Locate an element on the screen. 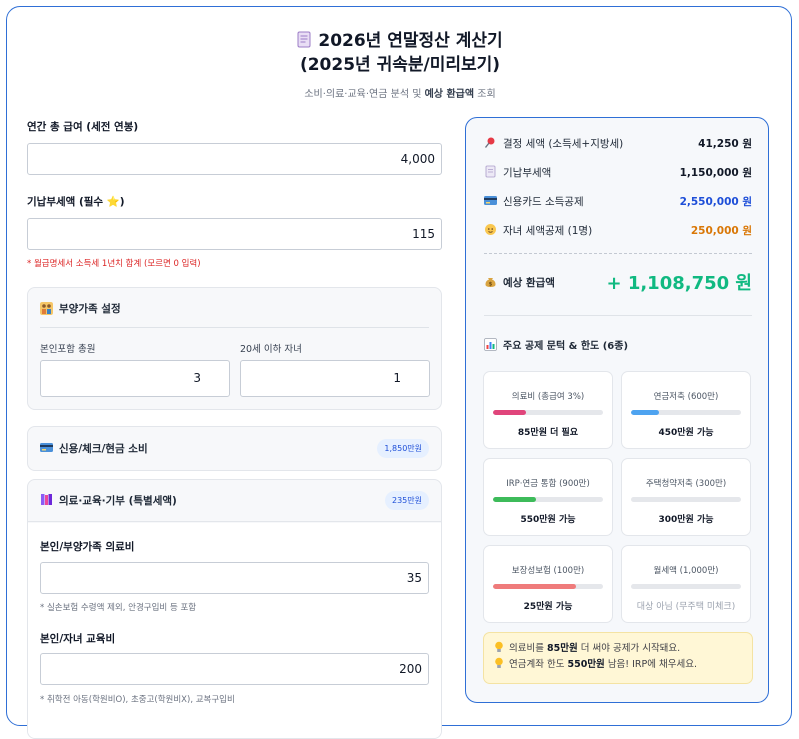 The height and width of the screenshot is (739, 799). benefit-title: 연금저축 (600만) is located at coordinates (686, 397).